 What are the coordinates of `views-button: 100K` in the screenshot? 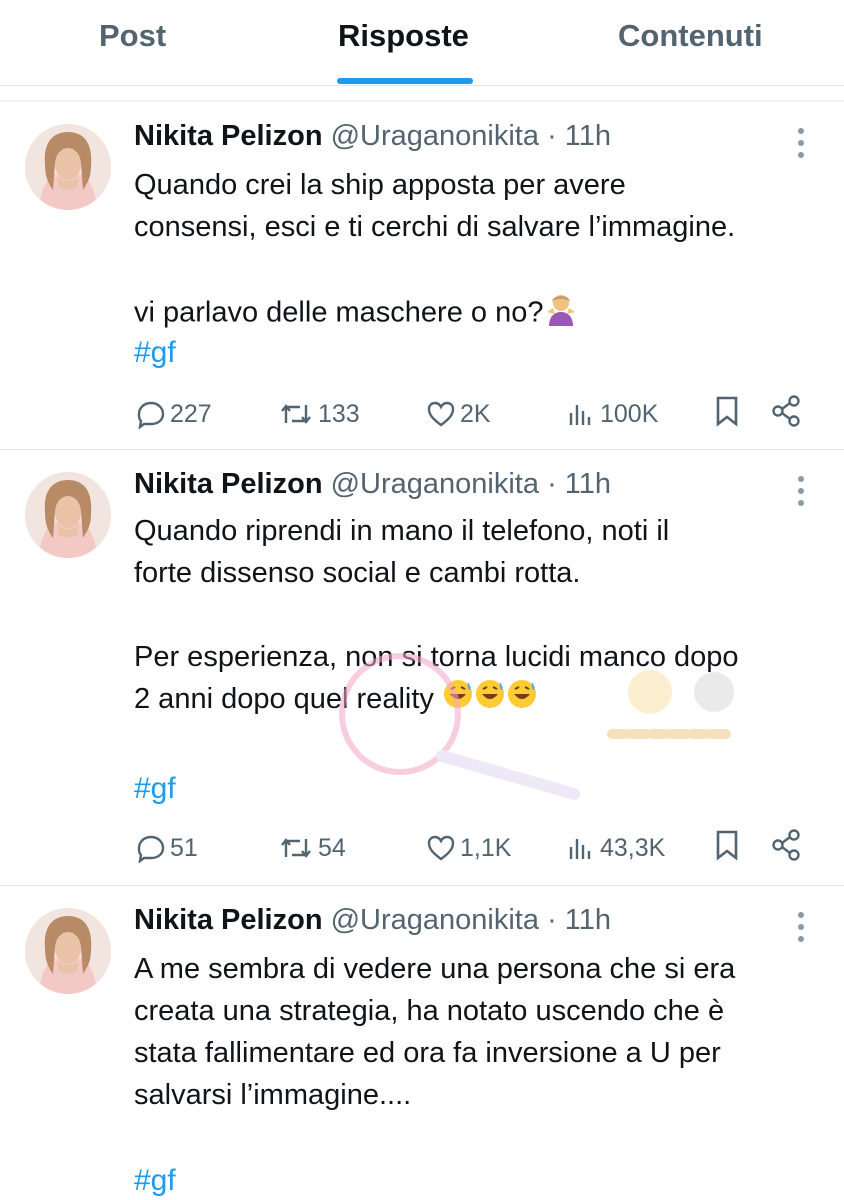 It's located at (612, 414).